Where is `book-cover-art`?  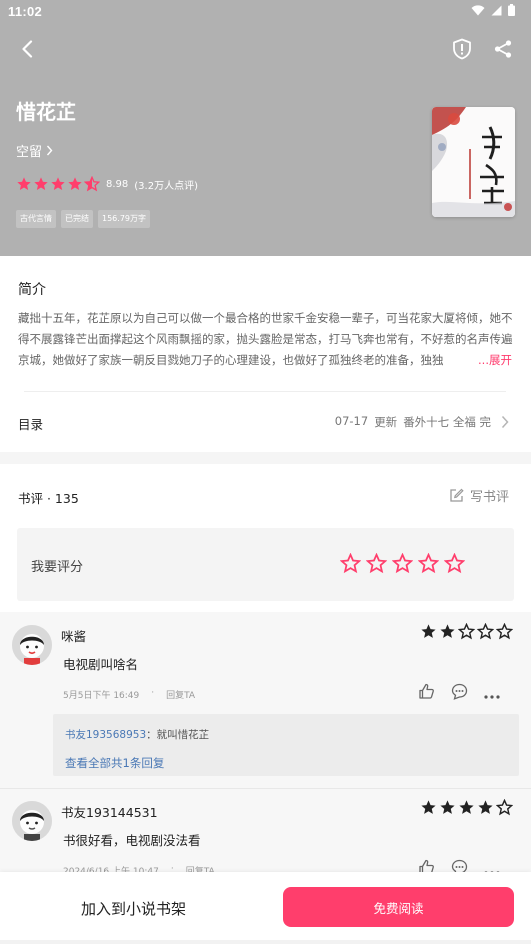
book-cover-art is located at coordinates (473, 162).